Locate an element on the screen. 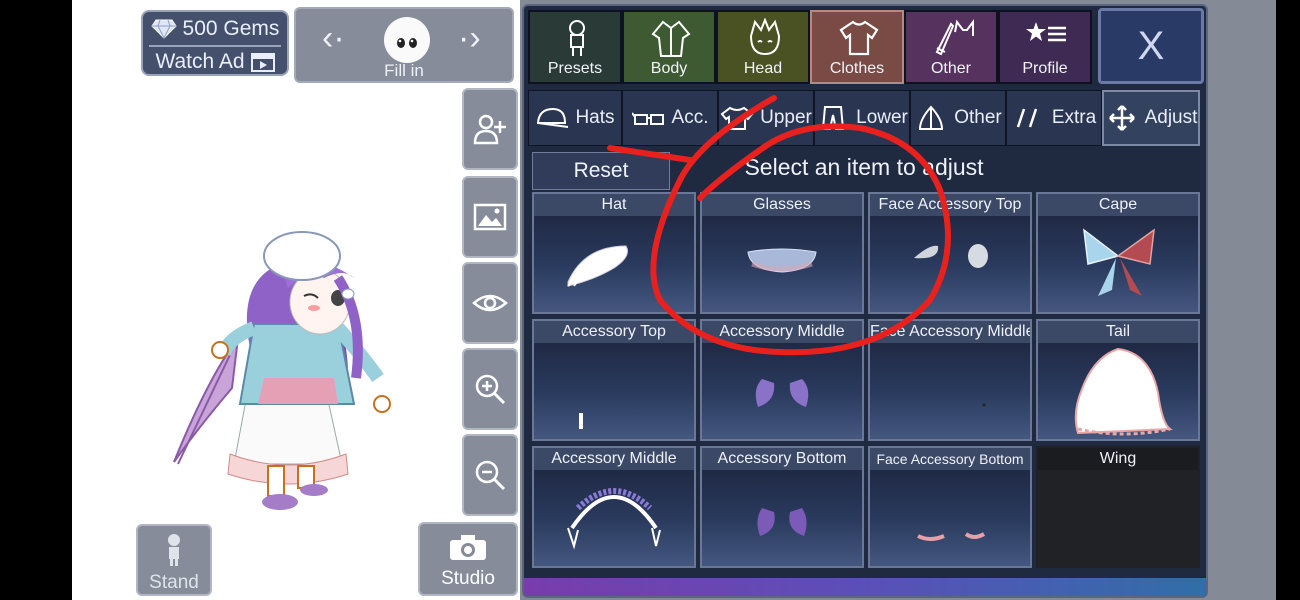 This screenshot has width=1300, height=600. subtab-upper: Upper is located at coordinates (766, 118).